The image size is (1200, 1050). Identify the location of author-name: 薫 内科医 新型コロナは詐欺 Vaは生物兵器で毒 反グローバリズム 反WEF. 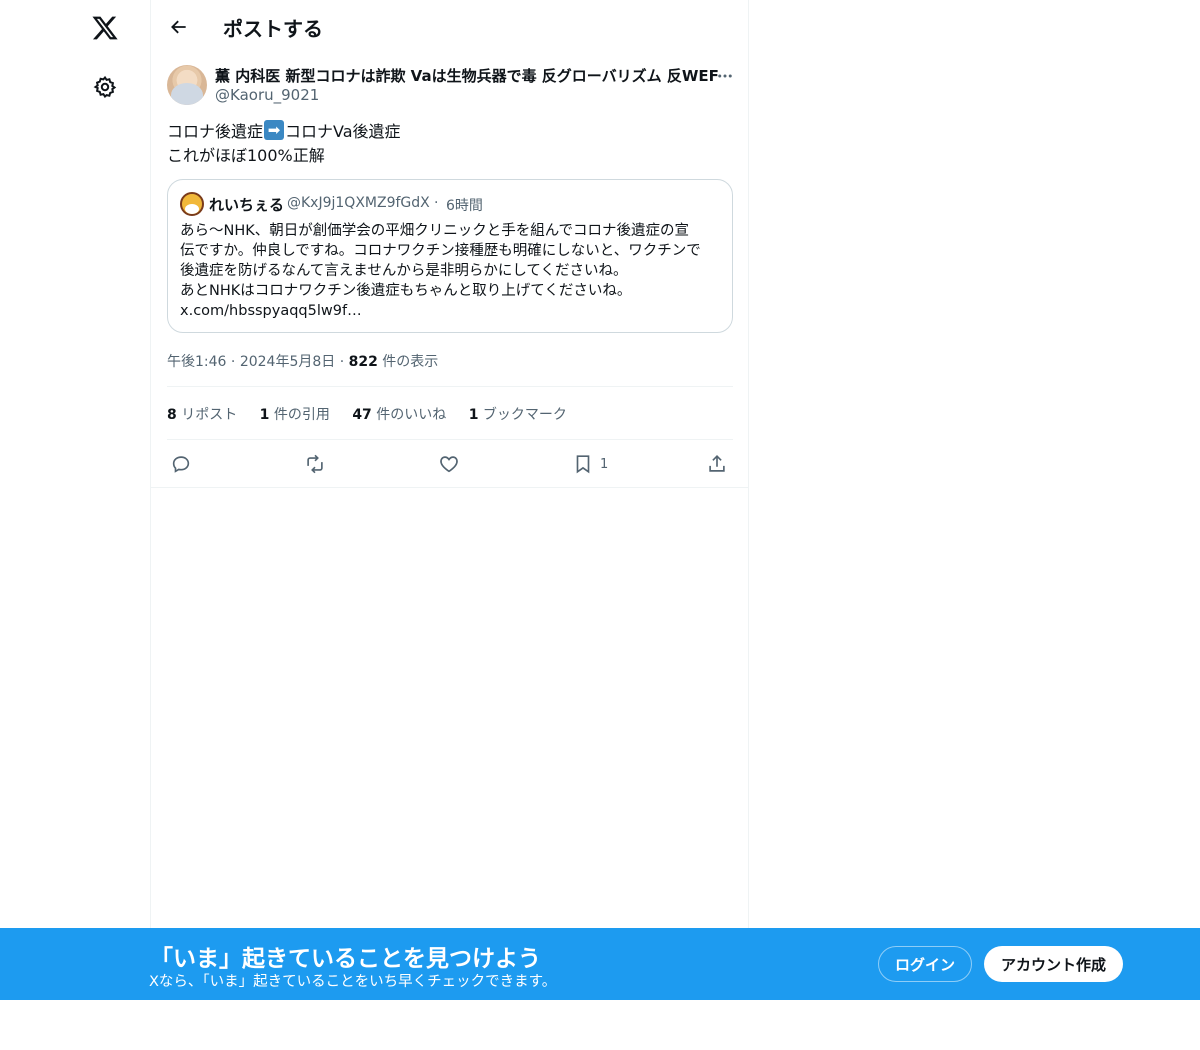
(467, 75).